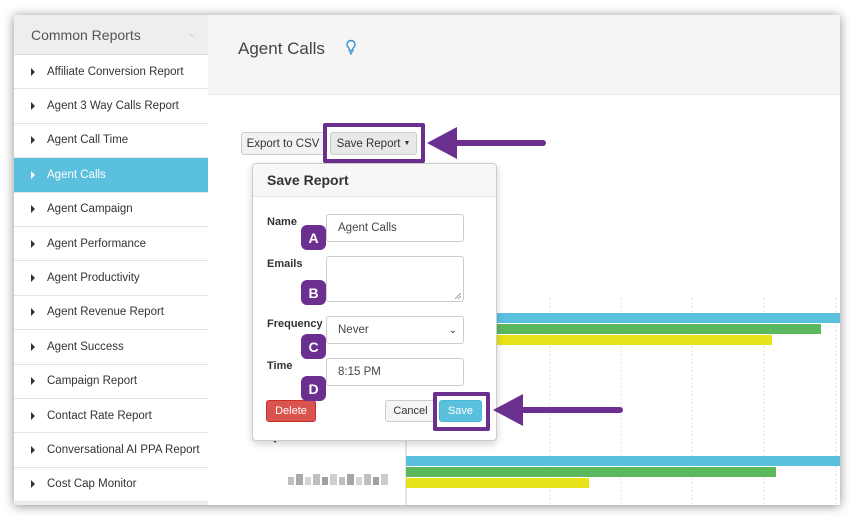  What do you see at coordinates (282, 222) in the screenshot?
I see `name-label: Name` at bounding box center [282, 222].